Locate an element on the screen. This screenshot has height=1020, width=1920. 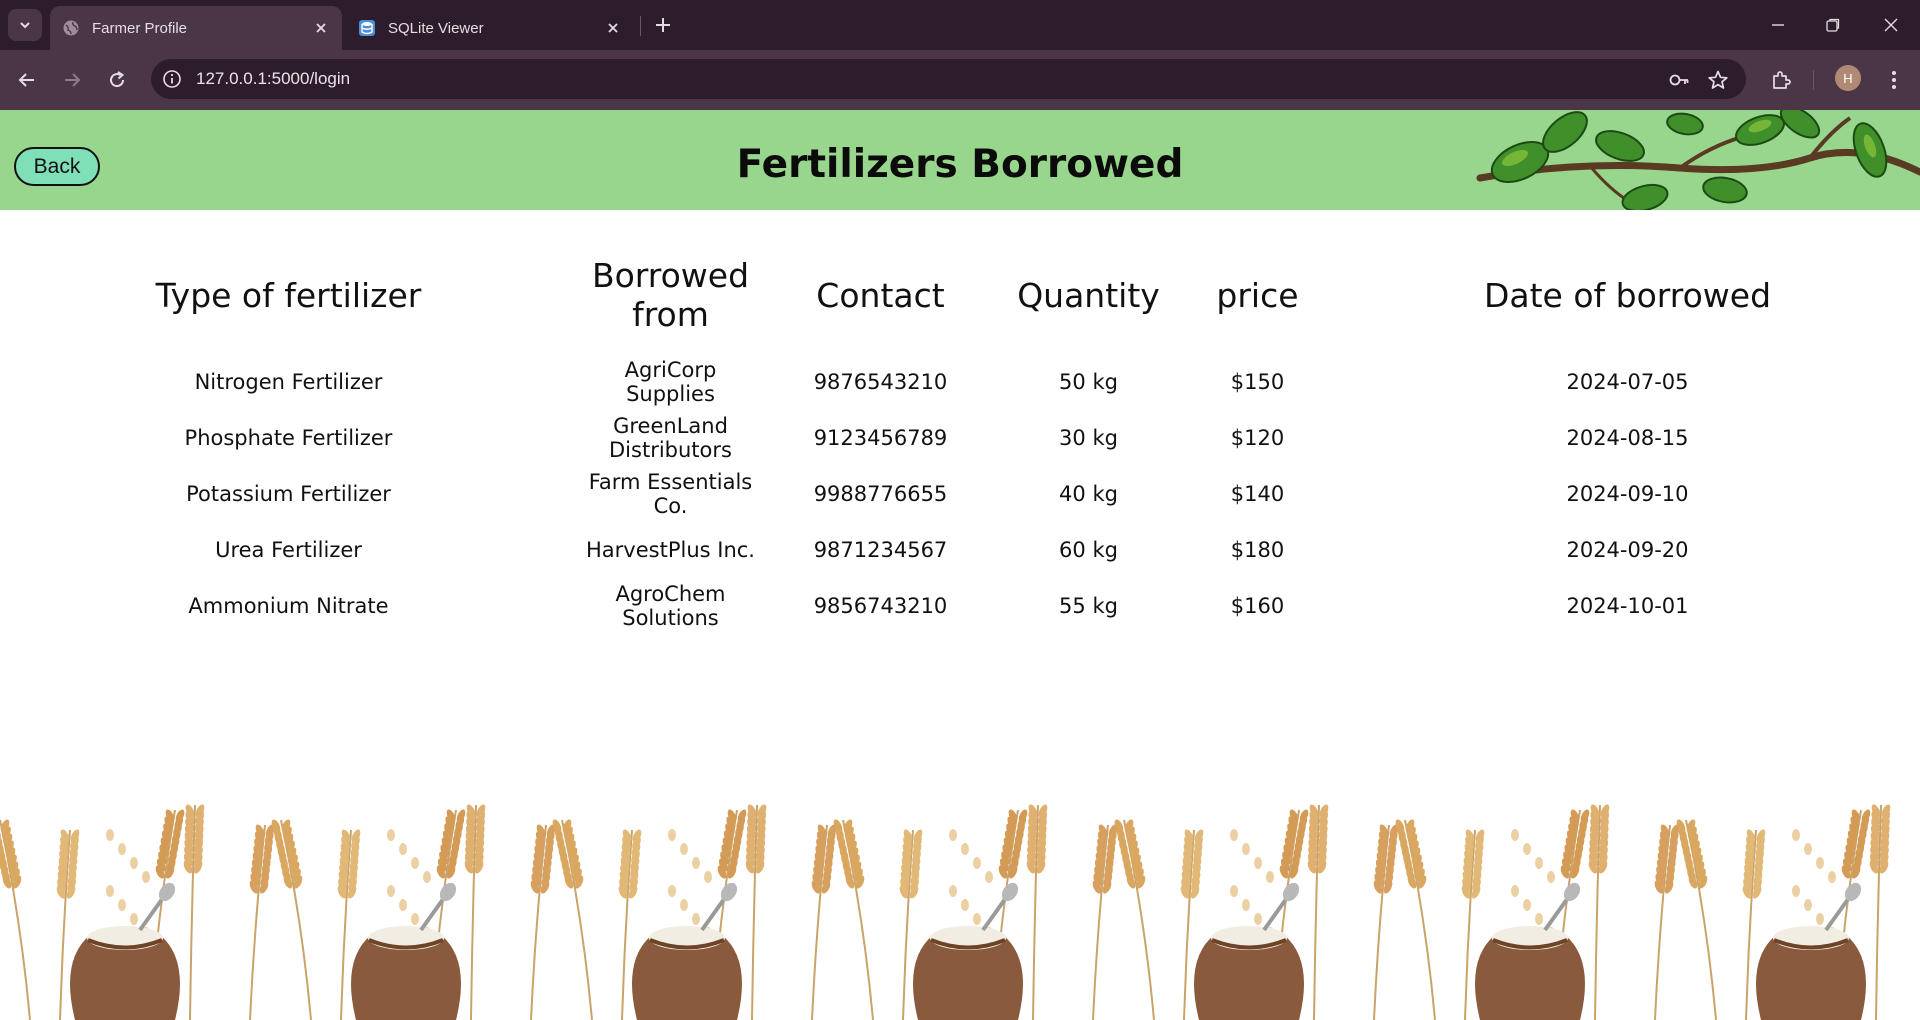
table-cell: 9871234567 is located at coordinates (880, 550).